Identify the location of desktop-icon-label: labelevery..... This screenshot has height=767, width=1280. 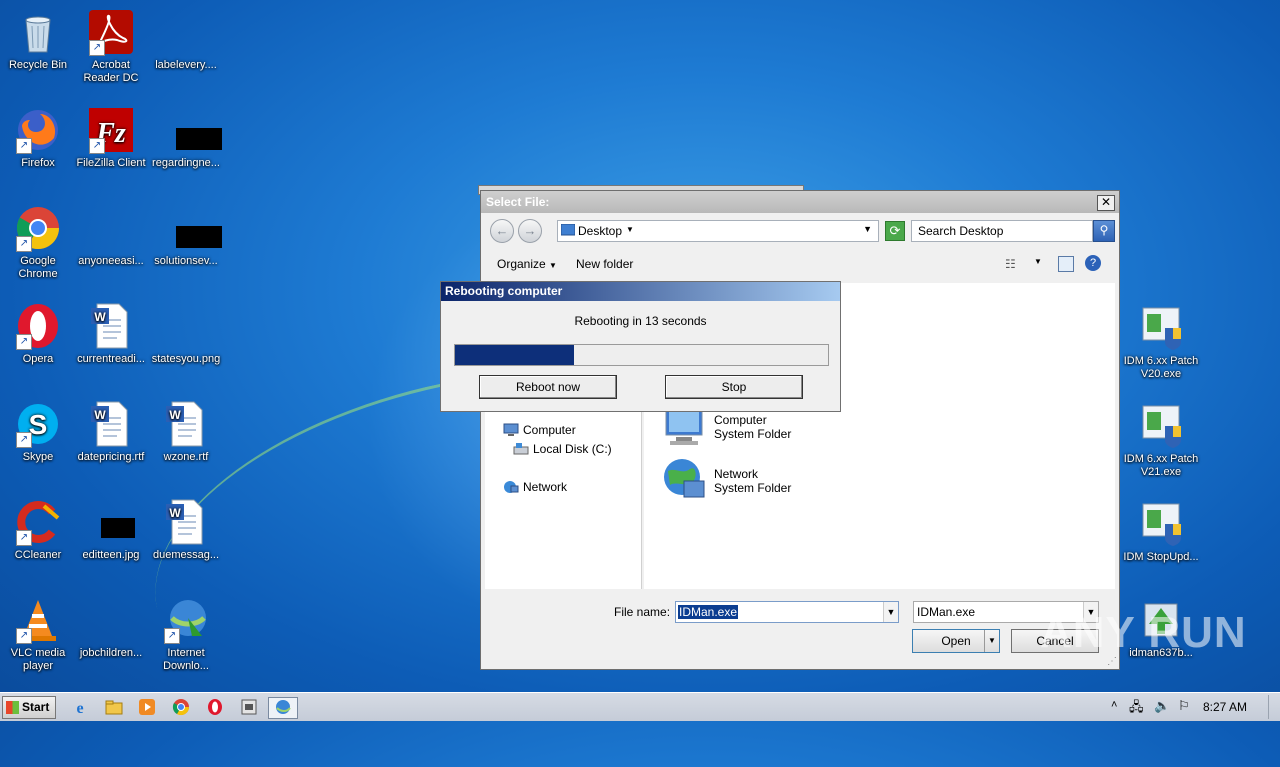
(186, 65).